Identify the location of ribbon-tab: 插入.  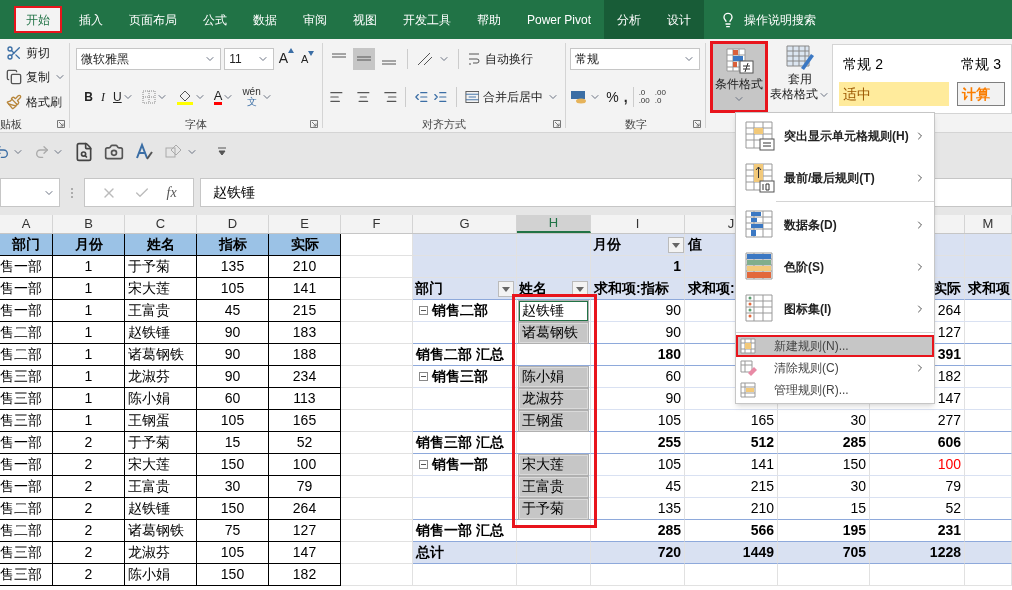
(91, 19).